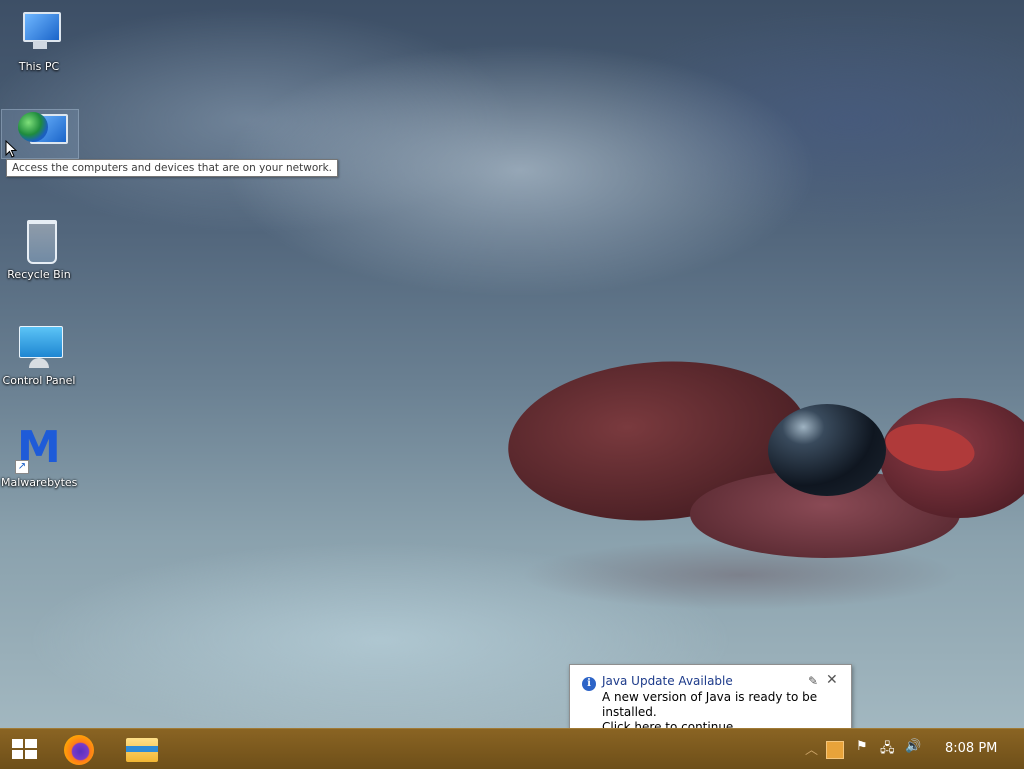 The image size is (1024, 769). I want to click on desktop-icon-control-panel: Control Panel, so click(39, 354).